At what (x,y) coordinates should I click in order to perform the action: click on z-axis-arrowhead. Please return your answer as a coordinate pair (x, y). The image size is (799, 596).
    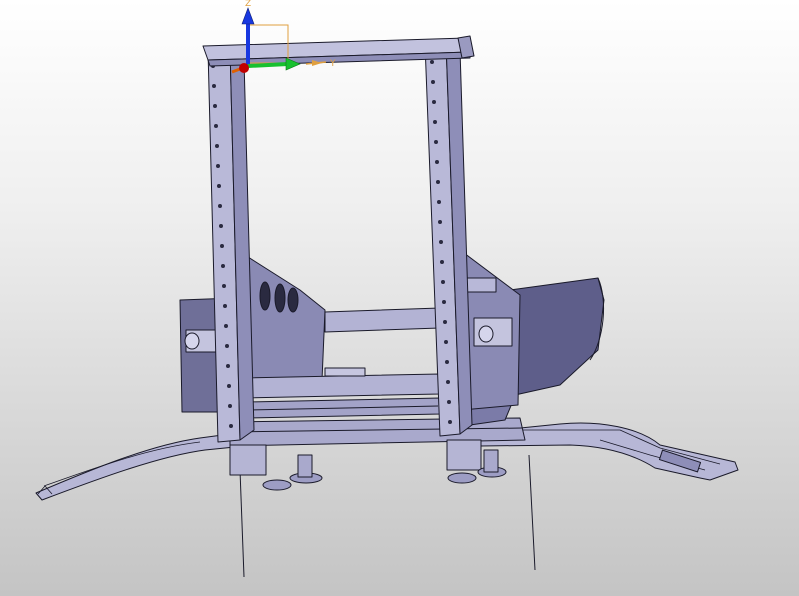
    Looking at the image, I should click on (248, 16).